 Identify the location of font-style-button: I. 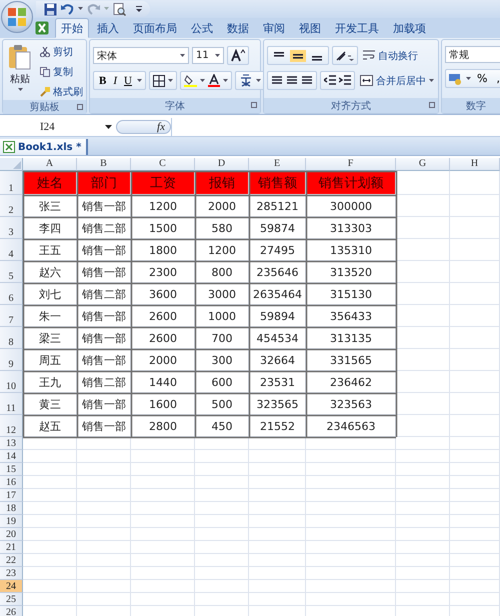
(115, 80).